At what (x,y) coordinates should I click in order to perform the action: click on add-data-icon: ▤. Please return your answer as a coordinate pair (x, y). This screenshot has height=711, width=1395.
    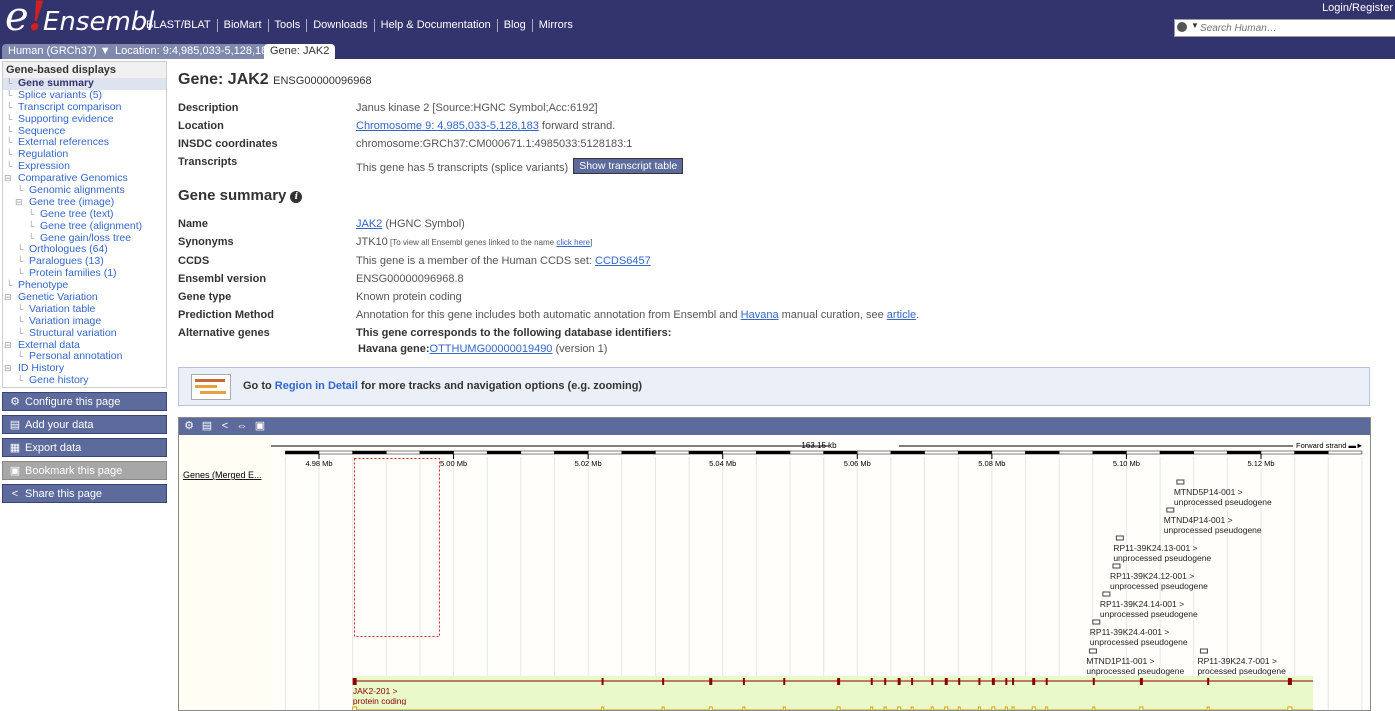
    Looking at the image, I should click on (207, 426).